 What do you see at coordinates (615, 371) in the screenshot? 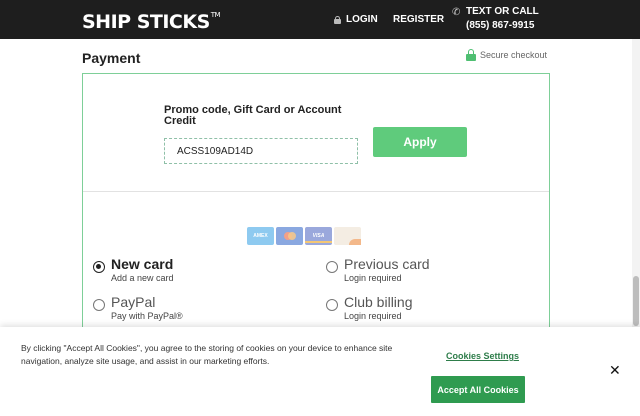
I see `close-icon: ✕` at bounding box center [615, 371].